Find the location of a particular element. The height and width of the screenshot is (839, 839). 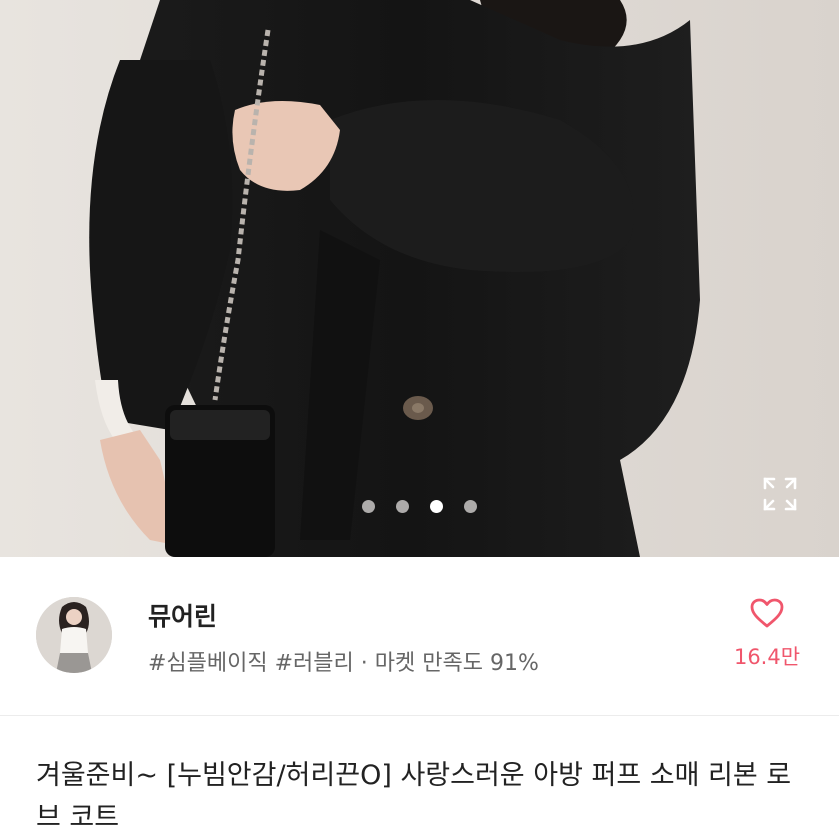

heart-outline-icon is located at coordinates (767, 613).